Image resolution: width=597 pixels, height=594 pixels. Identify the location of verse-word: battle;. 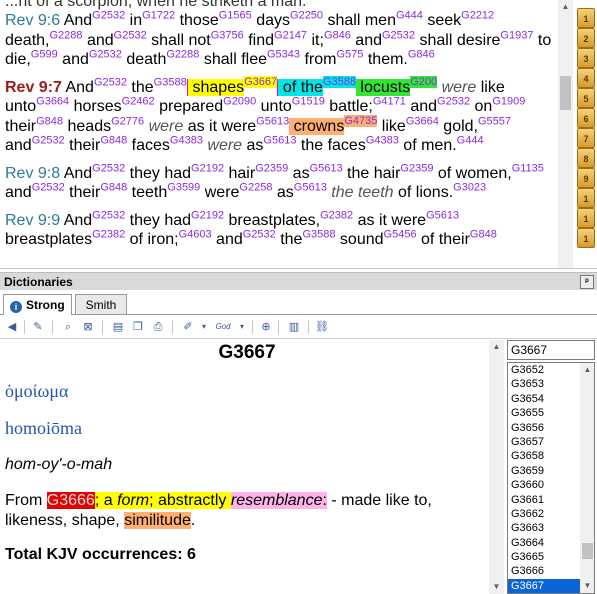
(349, 106).